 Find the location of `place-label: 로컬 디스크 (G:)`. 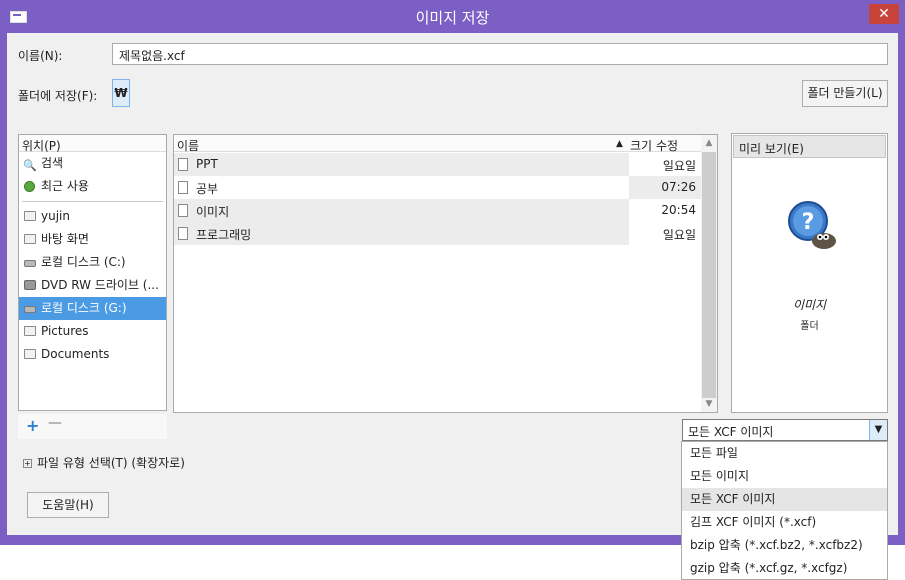

place-label: 로컬 디스크 (G:) is located at coordinates (84, 308).